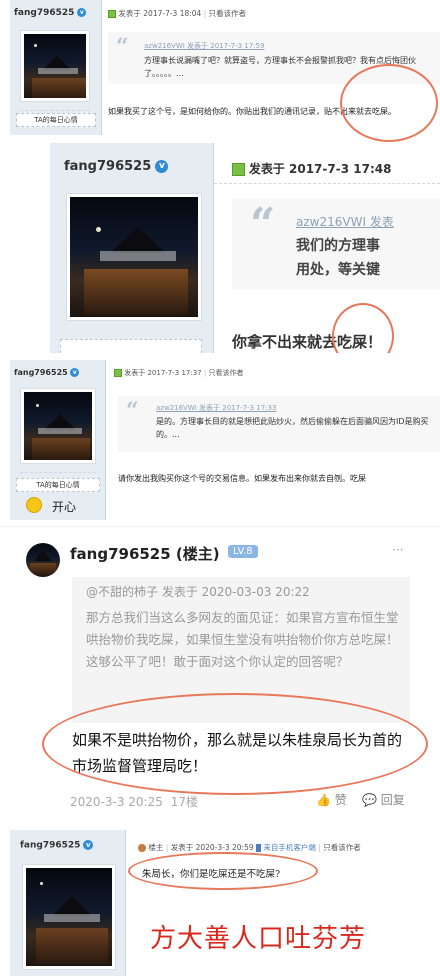 This screenshot has height=976, width=440. Describe the element at coordinates (204, 46) in the screenshot. I see `panel-1-quote-head: azw216VWI 发表于 2017-7-3 17:59` at that location.